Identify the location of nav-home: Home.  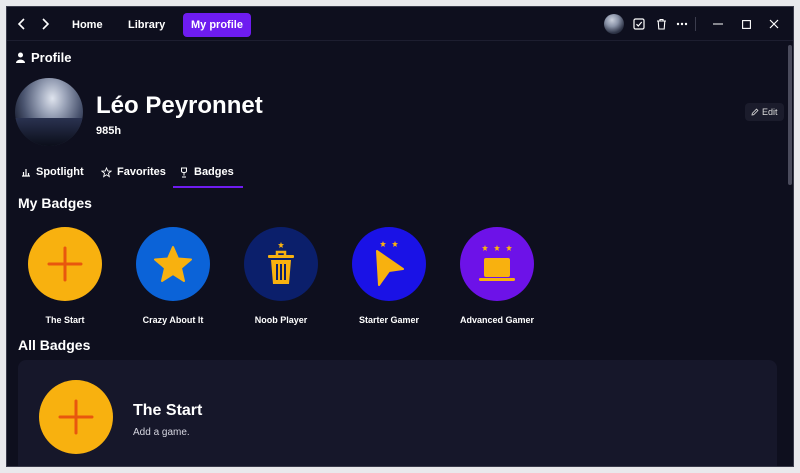
(87, 25).